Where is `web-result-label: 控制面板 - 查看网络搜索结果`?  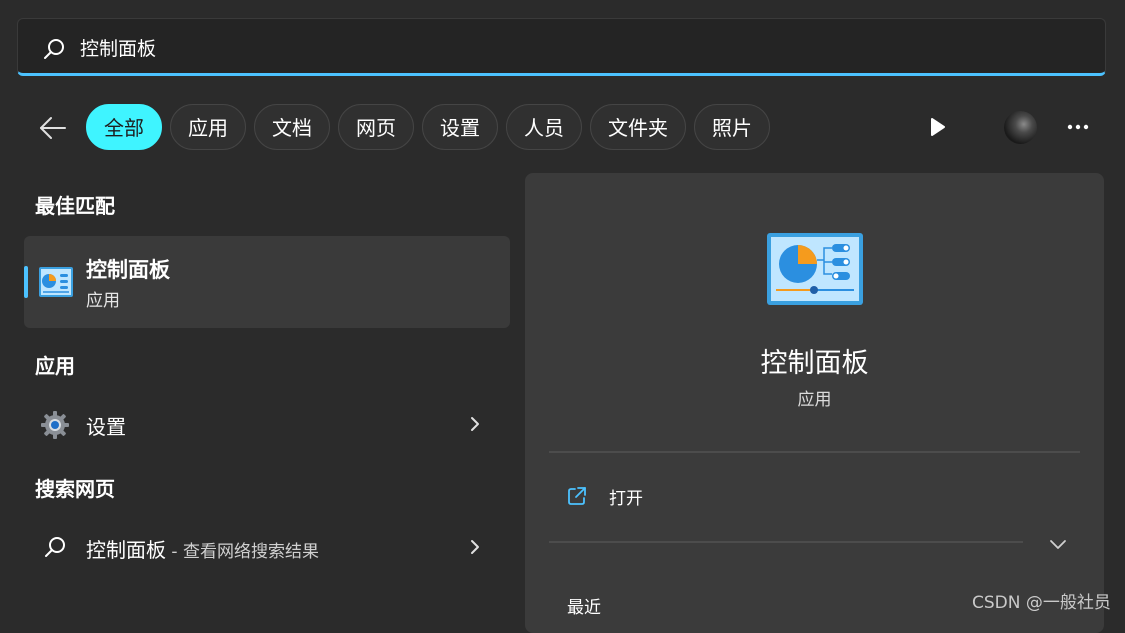 web-result-label: 控制面板 - 查看网络搜索结果 is located at coordinates (202, 548).